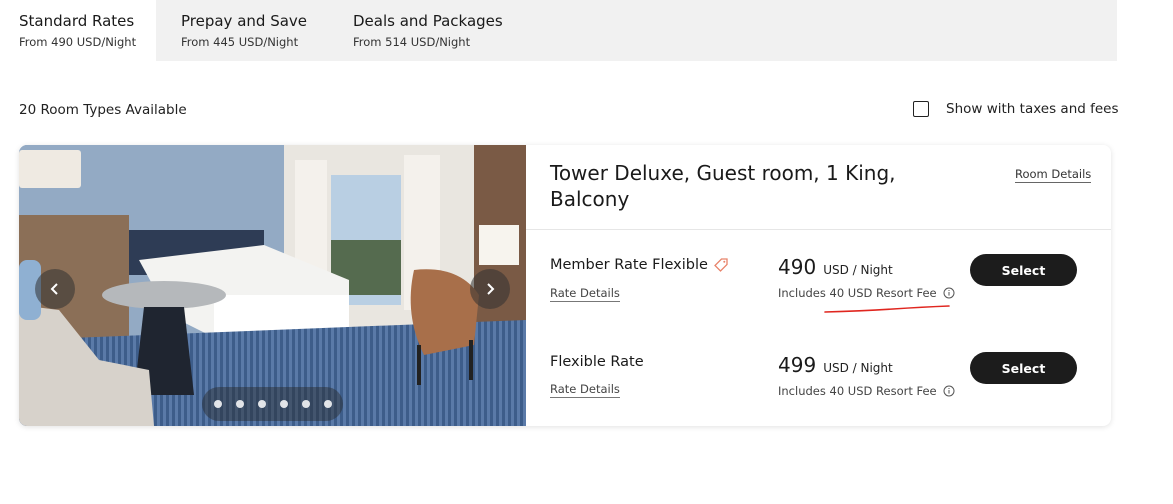 This screenshot has height=504, width=1173. I want to click on tab-from-price: From 490 USD/Night, so click(78, 42).